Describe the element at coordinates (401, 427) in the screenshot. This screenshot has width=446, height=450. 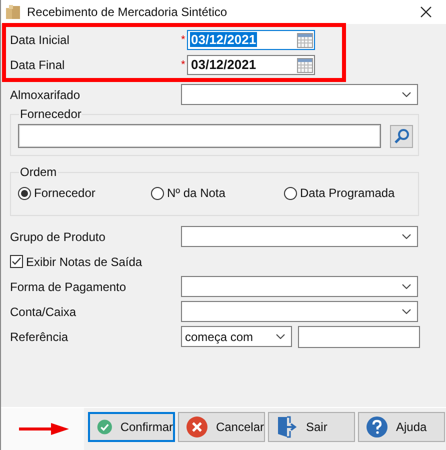
I see `help-button: Ajuda` at that location.